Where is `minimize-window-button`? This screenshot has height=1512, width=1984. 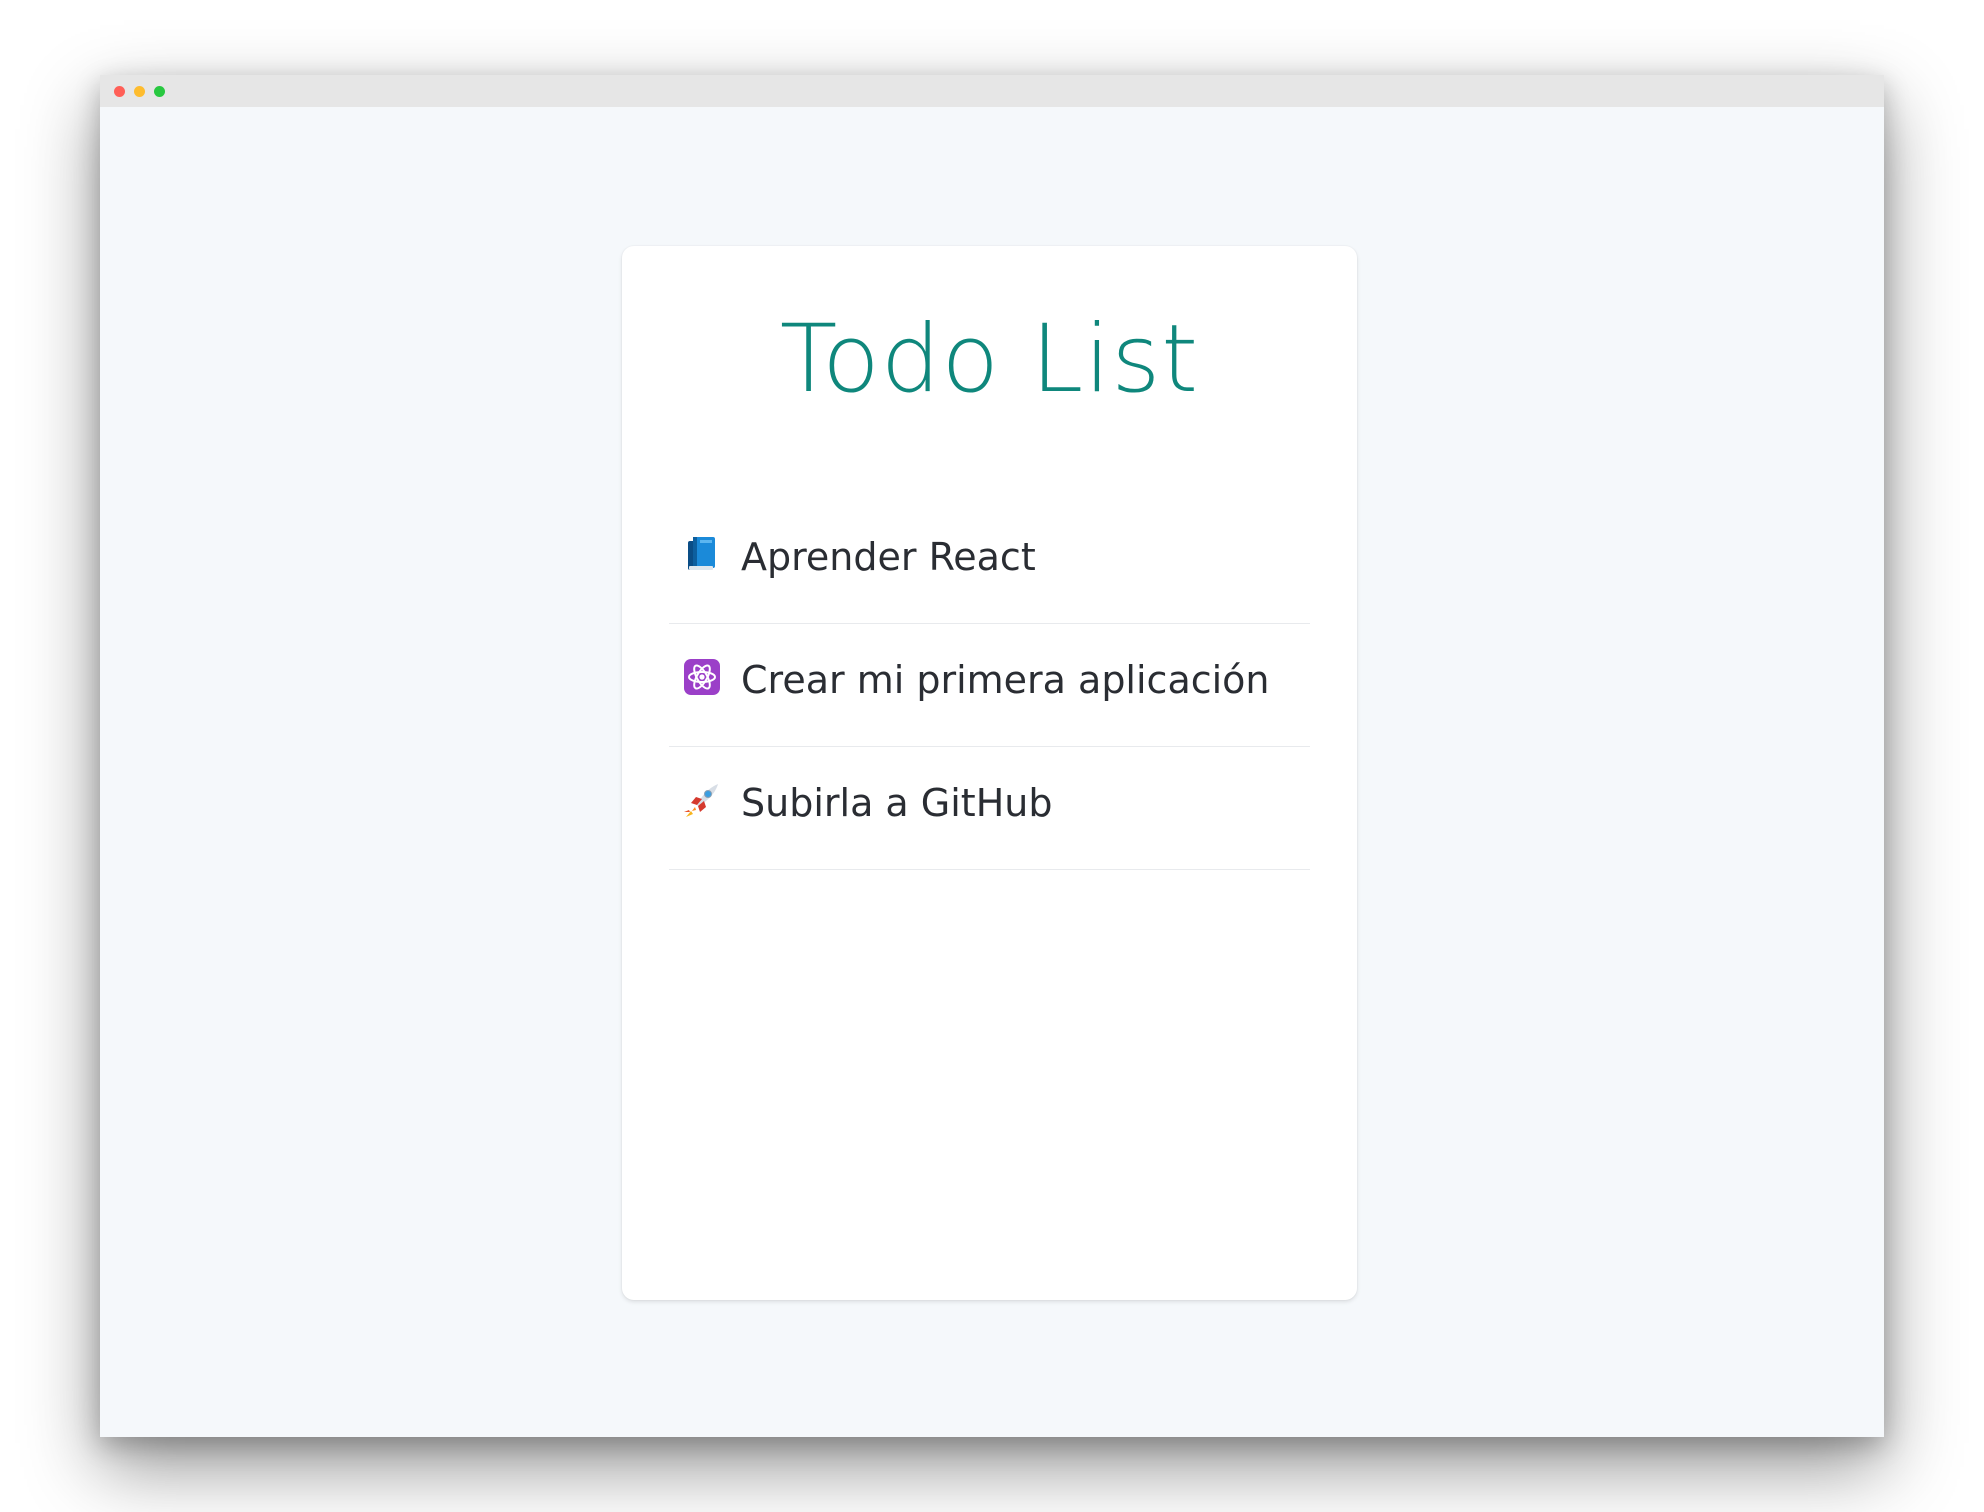 minimize-window-button is located at coordinates (139, 91).